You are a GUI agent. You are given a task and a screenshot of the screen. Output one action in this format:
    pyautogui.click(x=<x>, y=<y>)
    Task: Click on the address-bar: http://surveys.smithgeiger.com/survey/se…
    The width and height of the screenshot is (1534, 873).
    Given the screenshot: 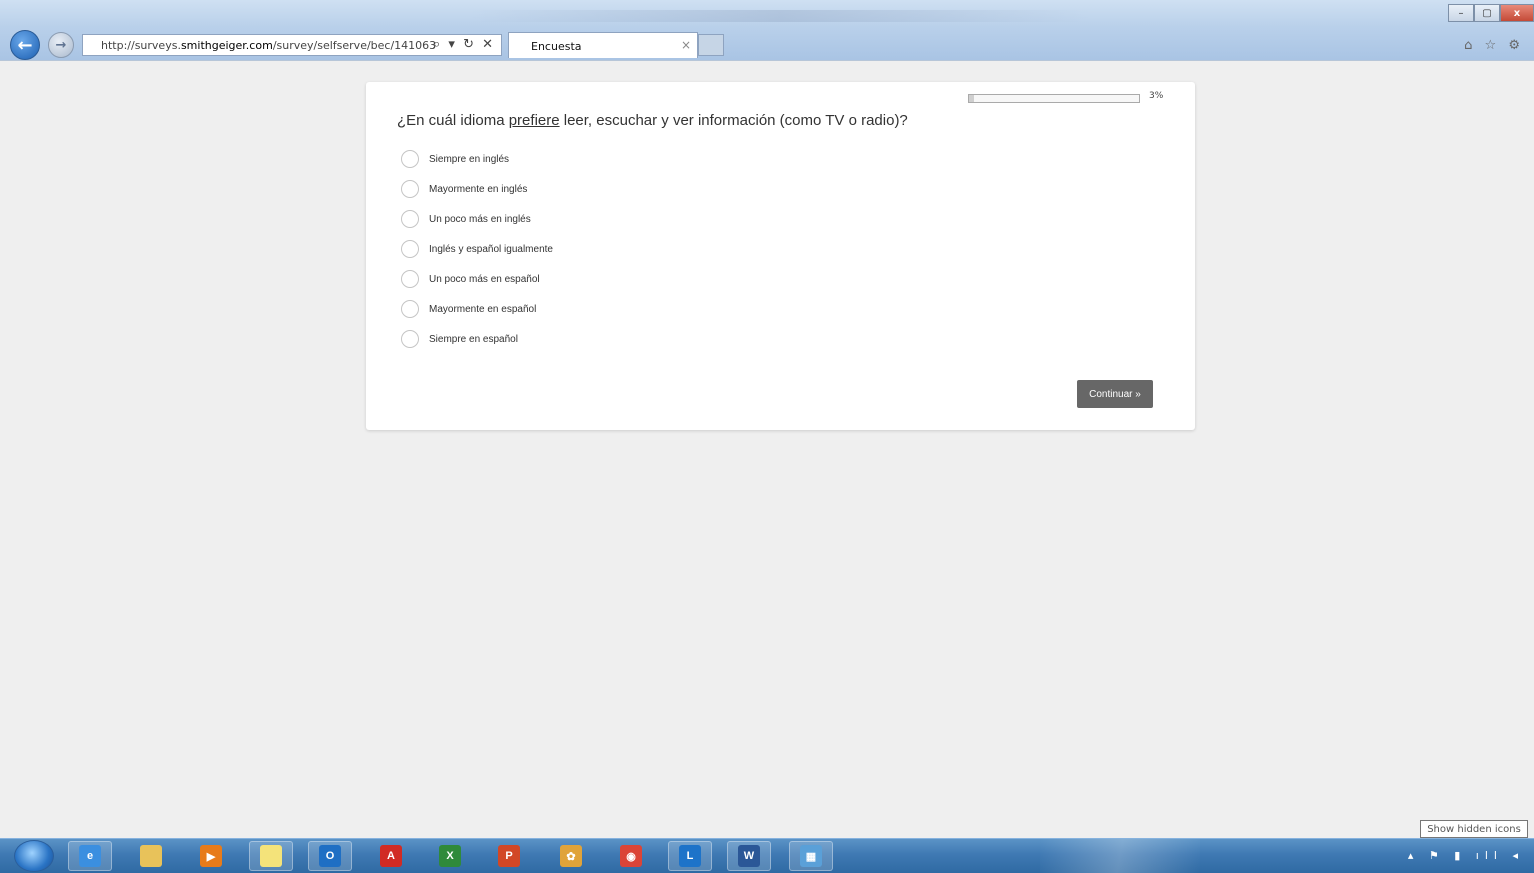 What is the action you would take?
    pyautogui.click(x=292, y=45)
    